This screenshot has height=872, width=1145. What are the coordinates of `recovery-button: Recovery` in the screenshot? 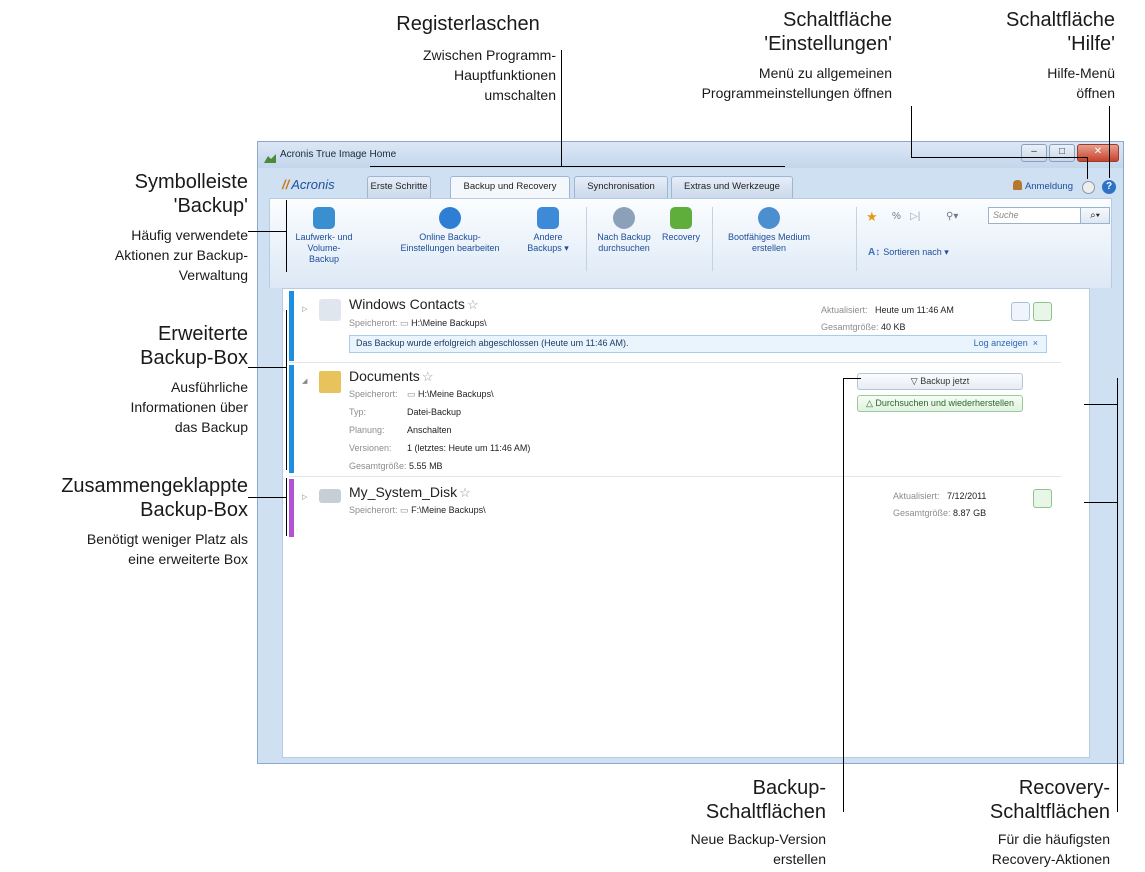 It's located at (681, 223).